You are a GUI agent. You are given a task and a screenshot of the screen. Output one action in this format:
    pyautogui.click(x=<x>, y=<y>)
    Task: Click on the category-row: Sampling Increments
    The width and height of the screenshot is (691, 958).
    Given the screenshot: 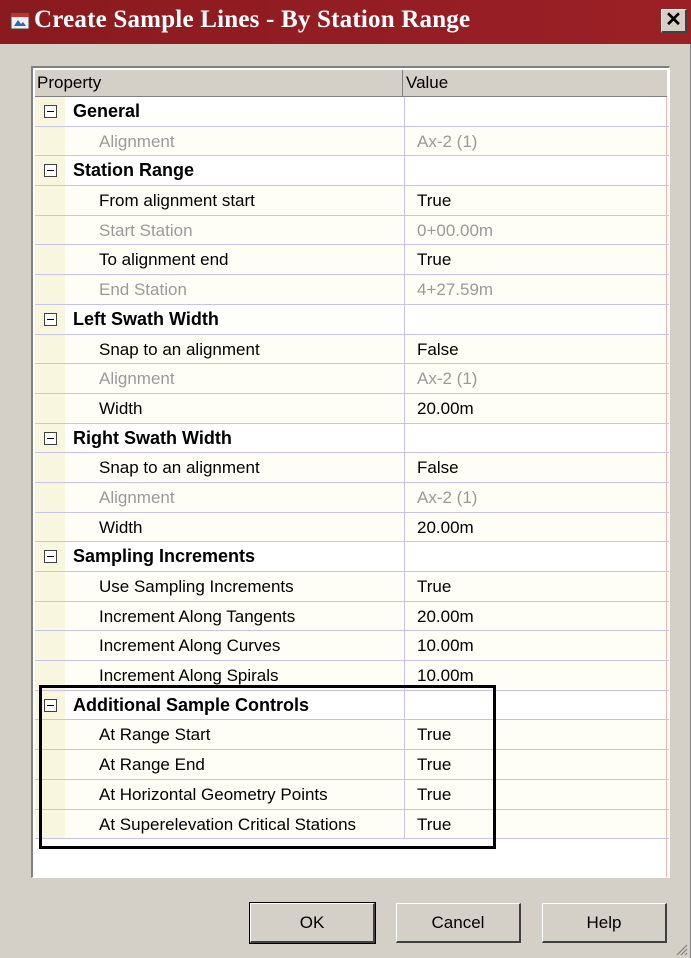 What is the action you would take?
    pyautogui.click(x=352, y=557)
    